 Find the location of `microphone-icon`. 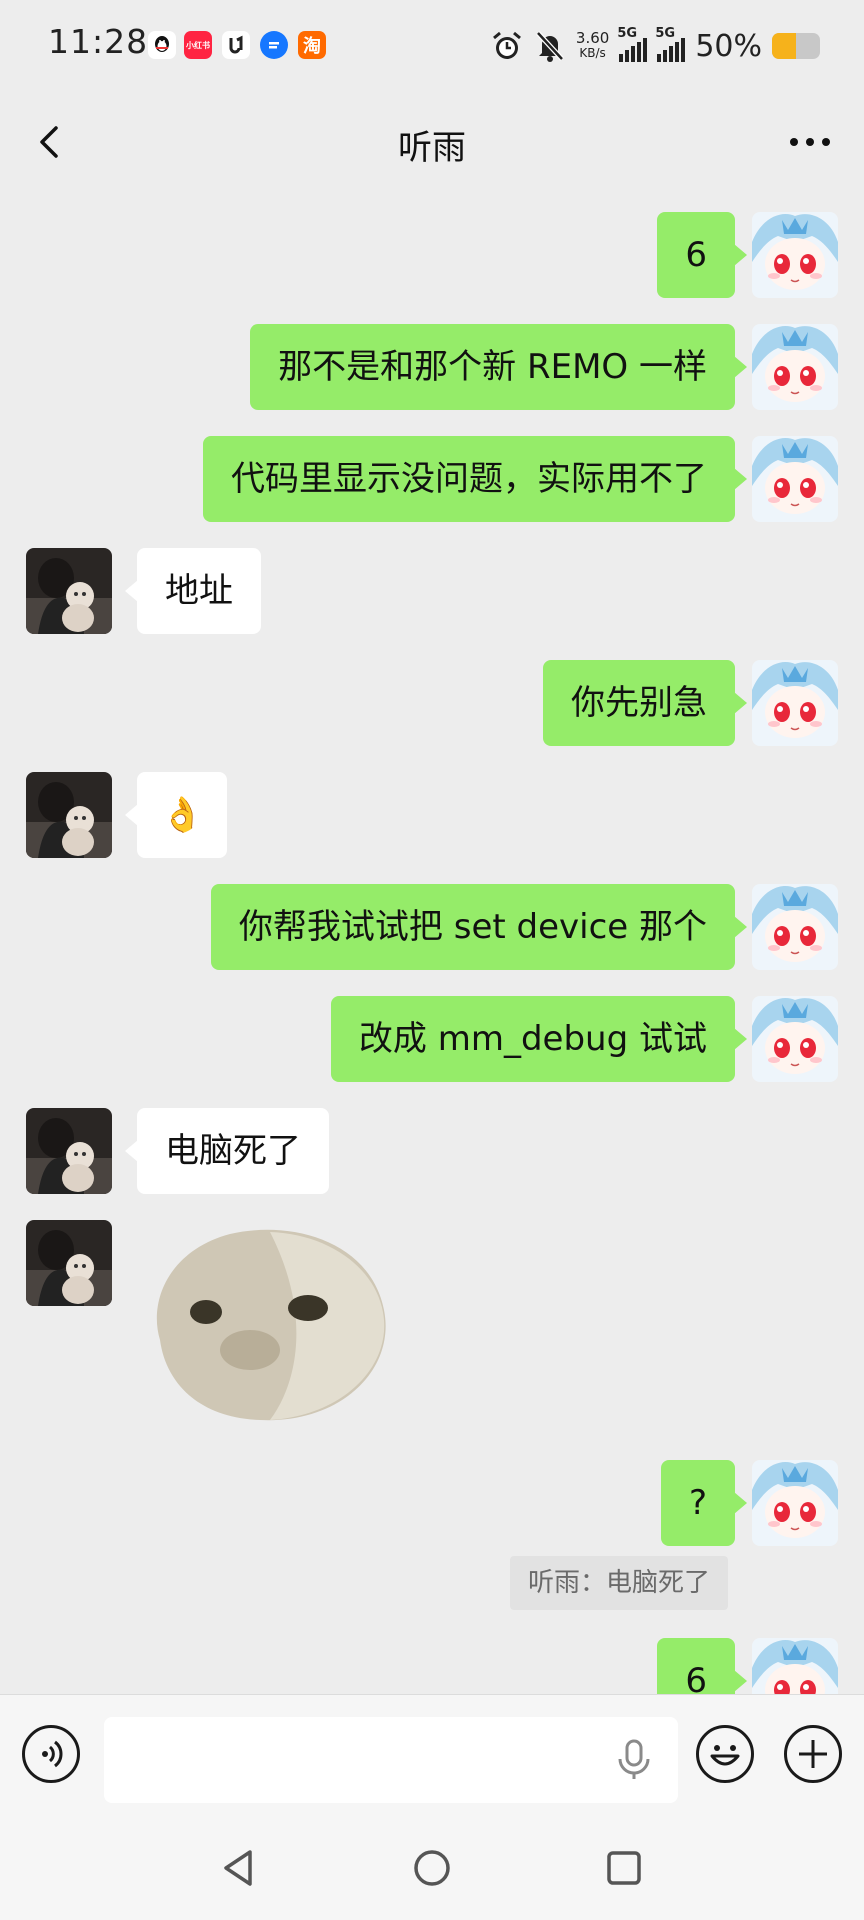

microphone-icon is located at coordinates (634, 1760).